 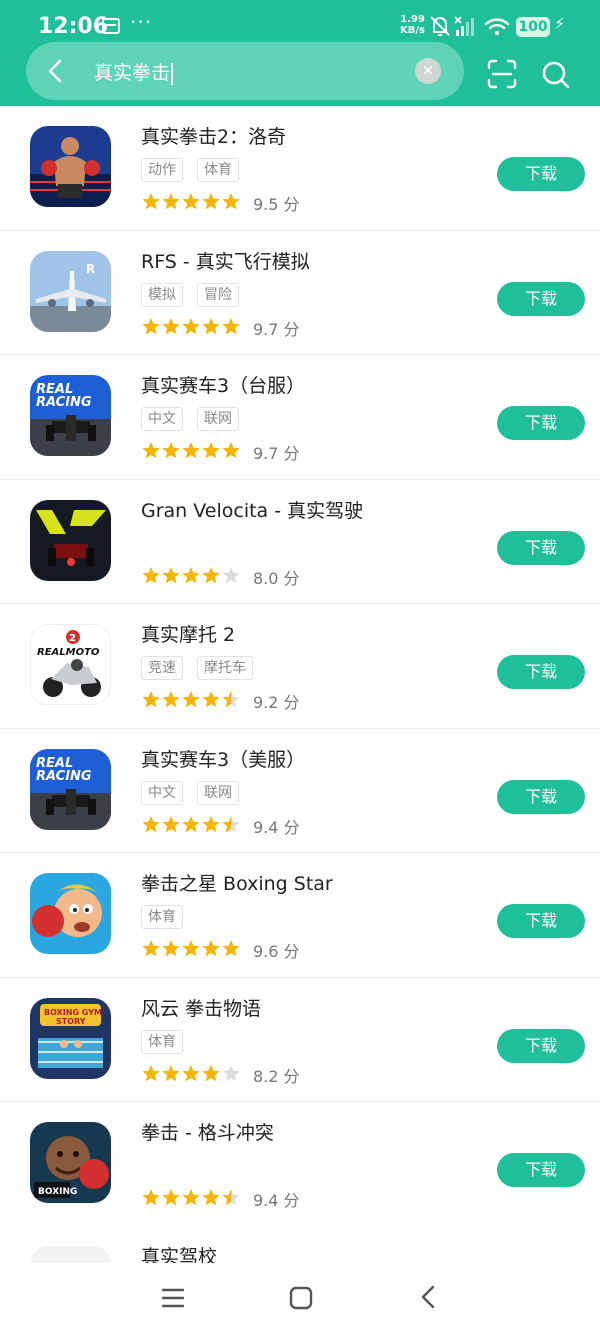 I want to click on list-item: 拳击之星 Boxing Star 体育 9.6 分 下载, so click(x=300, y=915).